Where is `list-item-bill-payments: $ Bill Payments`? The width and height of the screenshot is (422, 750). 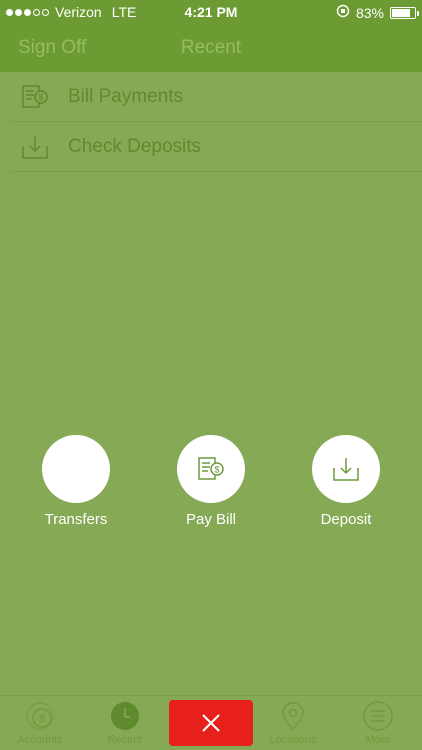
list-item-bill-payments: $ Bill Payments is located at coordinates (216, 97).